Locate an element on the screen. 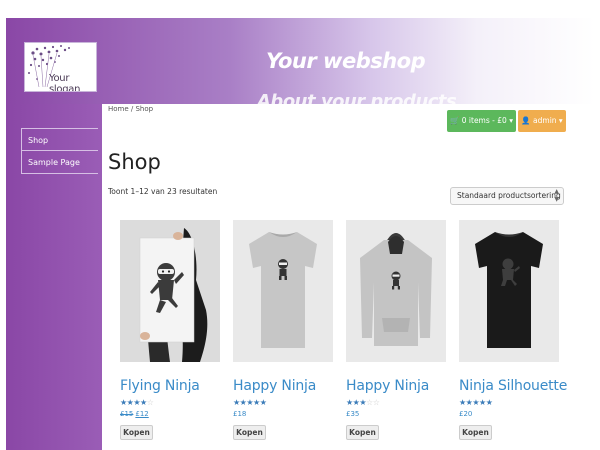 This screenshot has height=450, width=600. star-empty-icon: ☆☆ is located at coordinates (373, 402).